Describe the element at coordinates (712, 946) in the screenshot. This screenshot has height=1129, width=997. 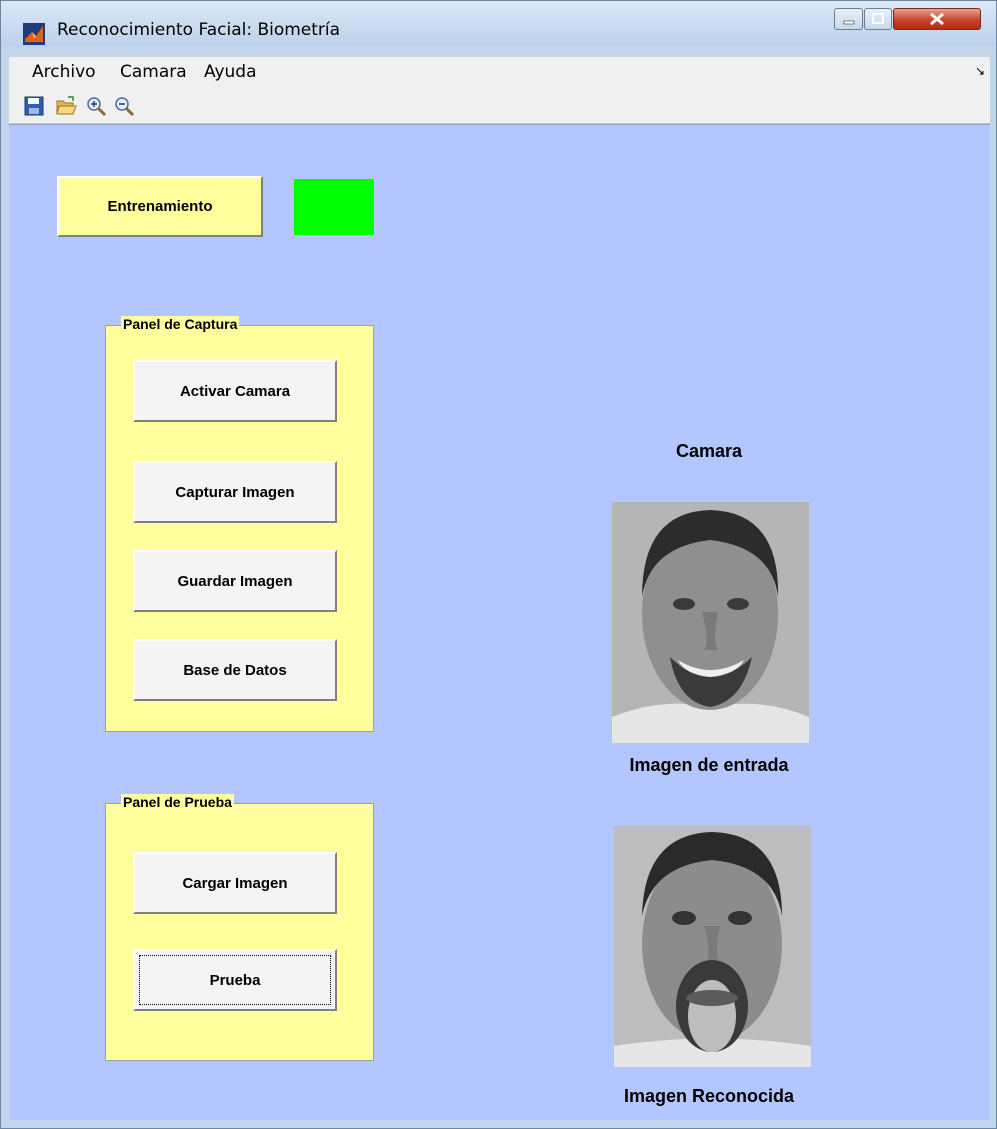
I see `recognized-face-image` at that location.